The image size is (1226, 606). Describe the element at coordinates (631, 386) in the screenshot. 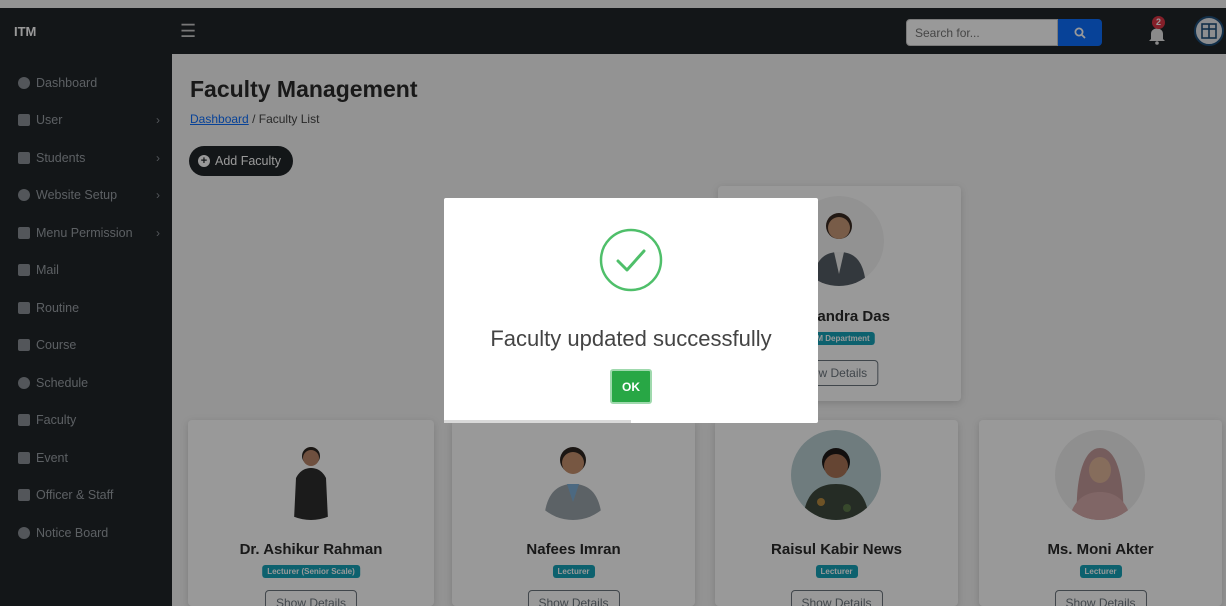

I see `ok-button: OK` at that location.